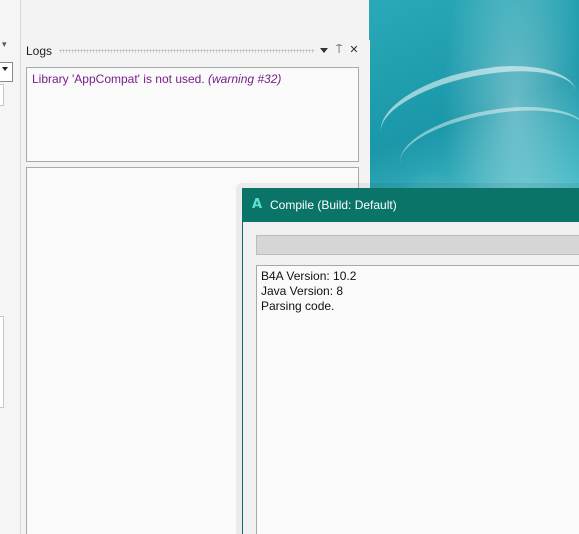 The image size is (579, 534). I want to click on compile-progress-bar, so click(417, 245).